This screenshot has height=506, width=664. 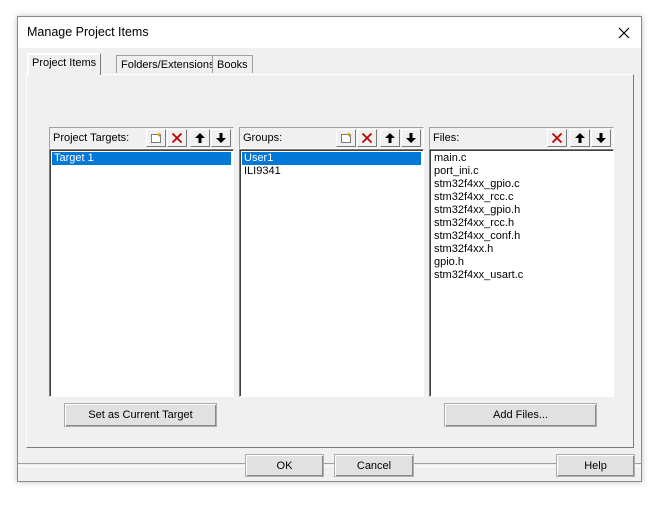 What do you see at coordinates (521, 275) in the screenshot?
I see `list-item-file: stm32f4xx_usart.c` at bounding box center [521, 275].